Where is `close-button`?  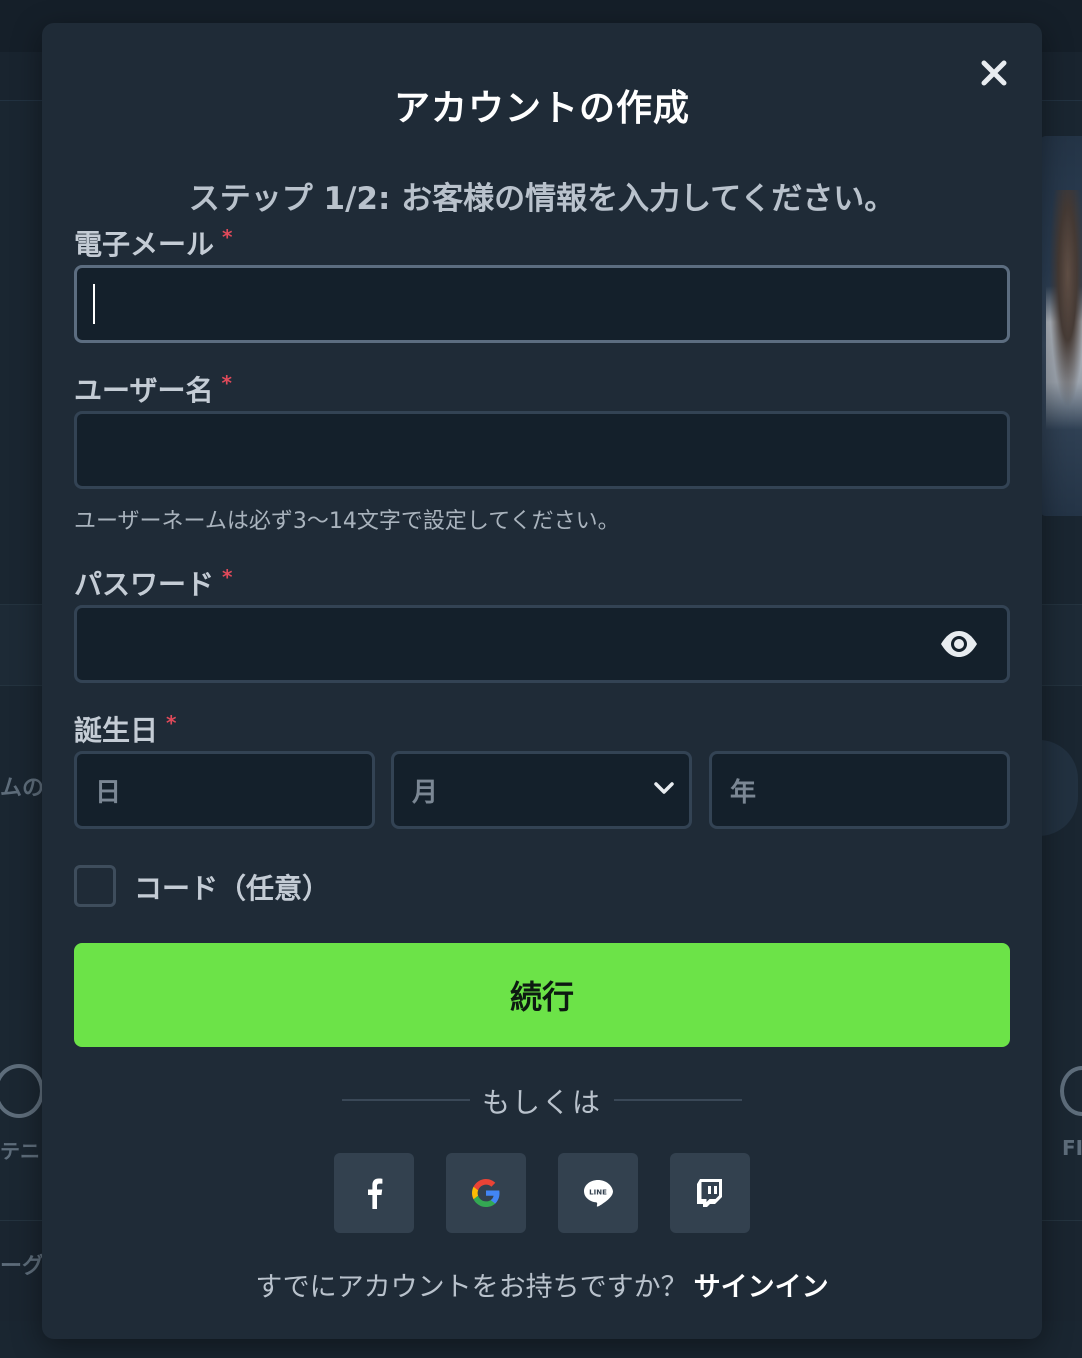
close-button is located at coordinates (994, 73).